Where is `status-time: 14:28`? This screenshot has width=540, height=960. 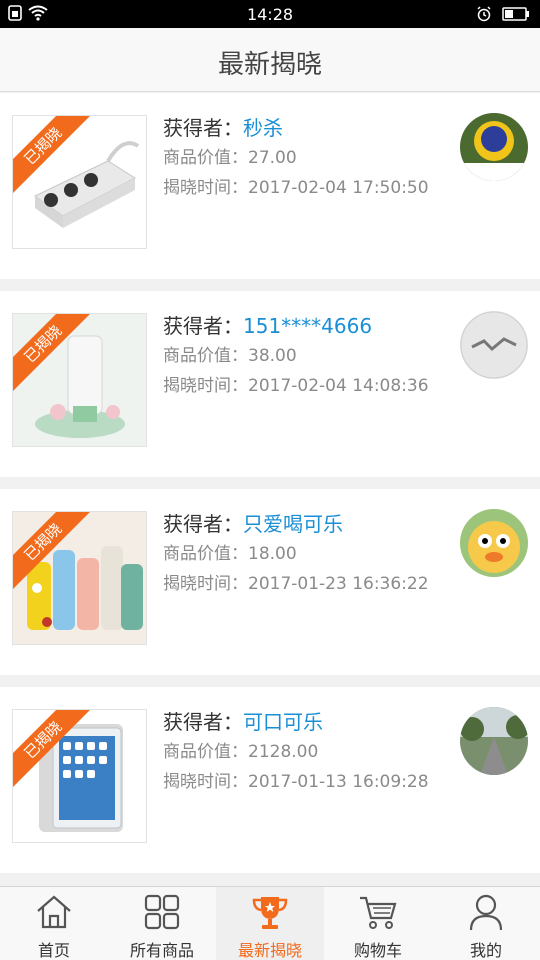 status-time: 14:28 is located at coordinates (270, 14).